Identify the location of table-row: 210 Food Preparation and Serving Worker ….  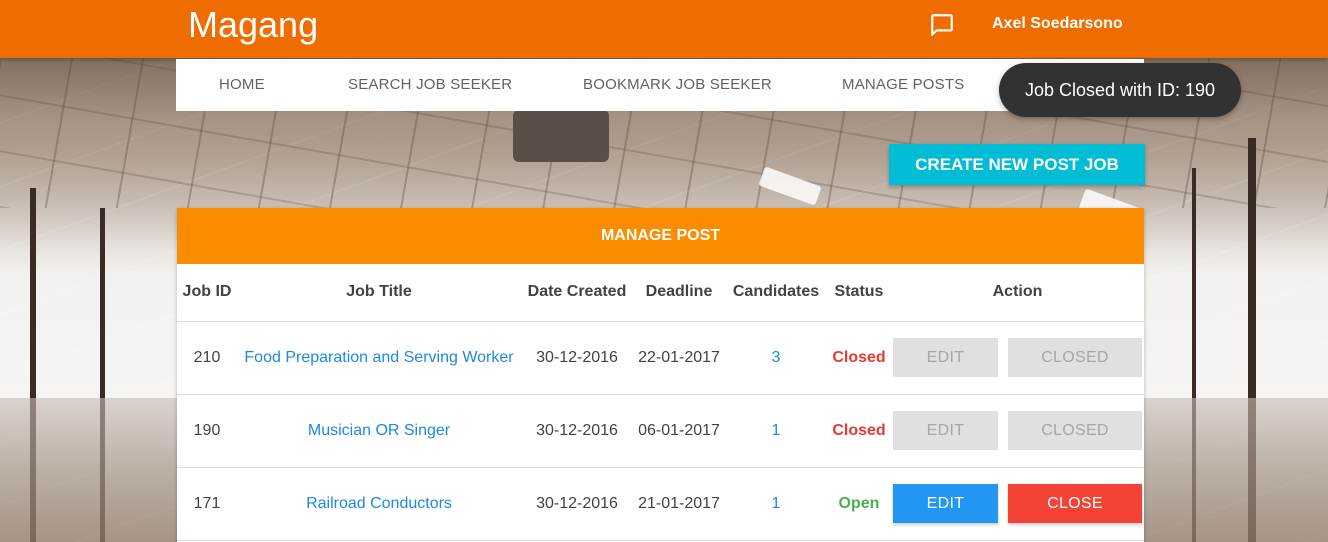
(660, 358).